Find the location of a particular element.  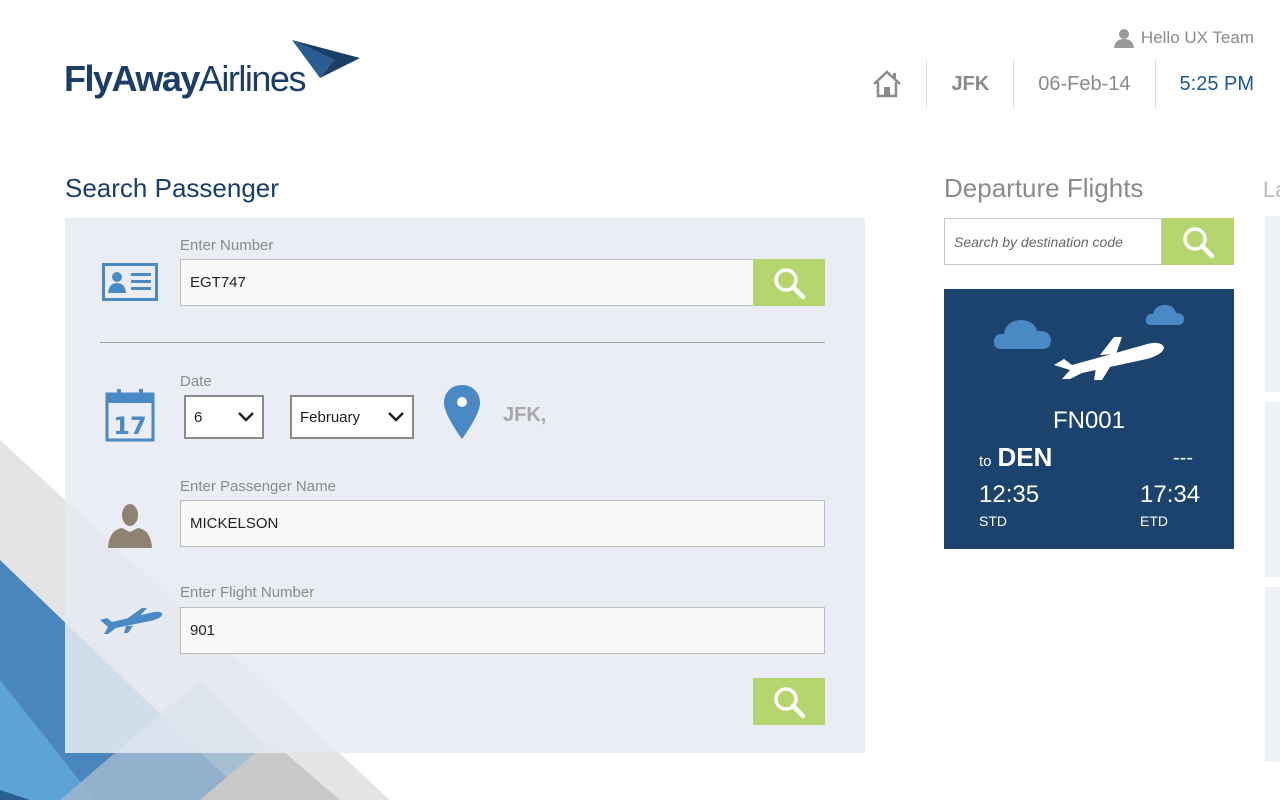

id-card-icon is located at coordinates (130, 282).